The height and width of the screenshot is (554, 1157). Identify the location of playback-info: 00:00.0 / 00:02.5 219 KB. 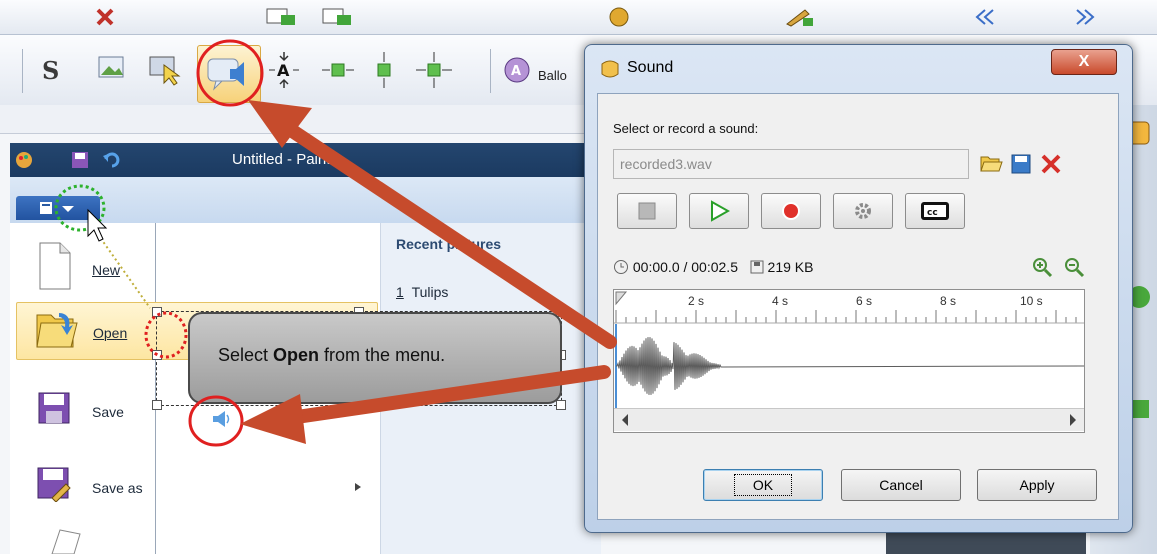
(713, 267).